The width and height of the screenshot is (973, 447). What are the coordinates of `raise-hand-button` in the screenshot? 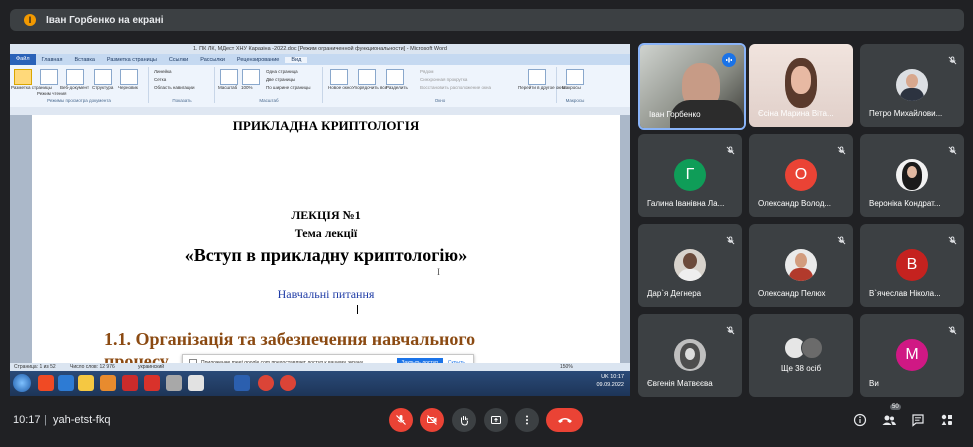 It's located at (464, 420).